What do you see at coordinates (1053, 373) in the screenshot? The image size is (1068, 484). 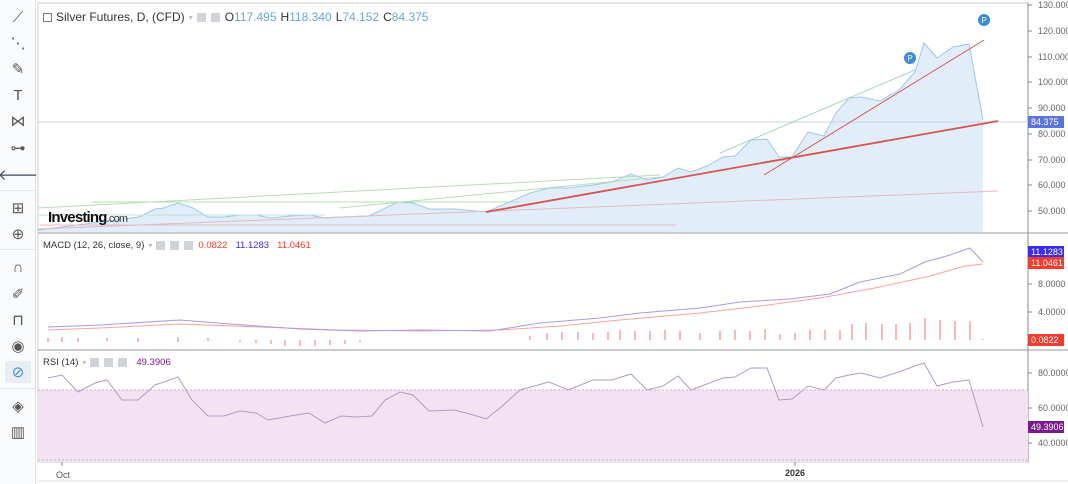 I see `rsi-tick: 80.0000` at bounding box center [1053, 373].